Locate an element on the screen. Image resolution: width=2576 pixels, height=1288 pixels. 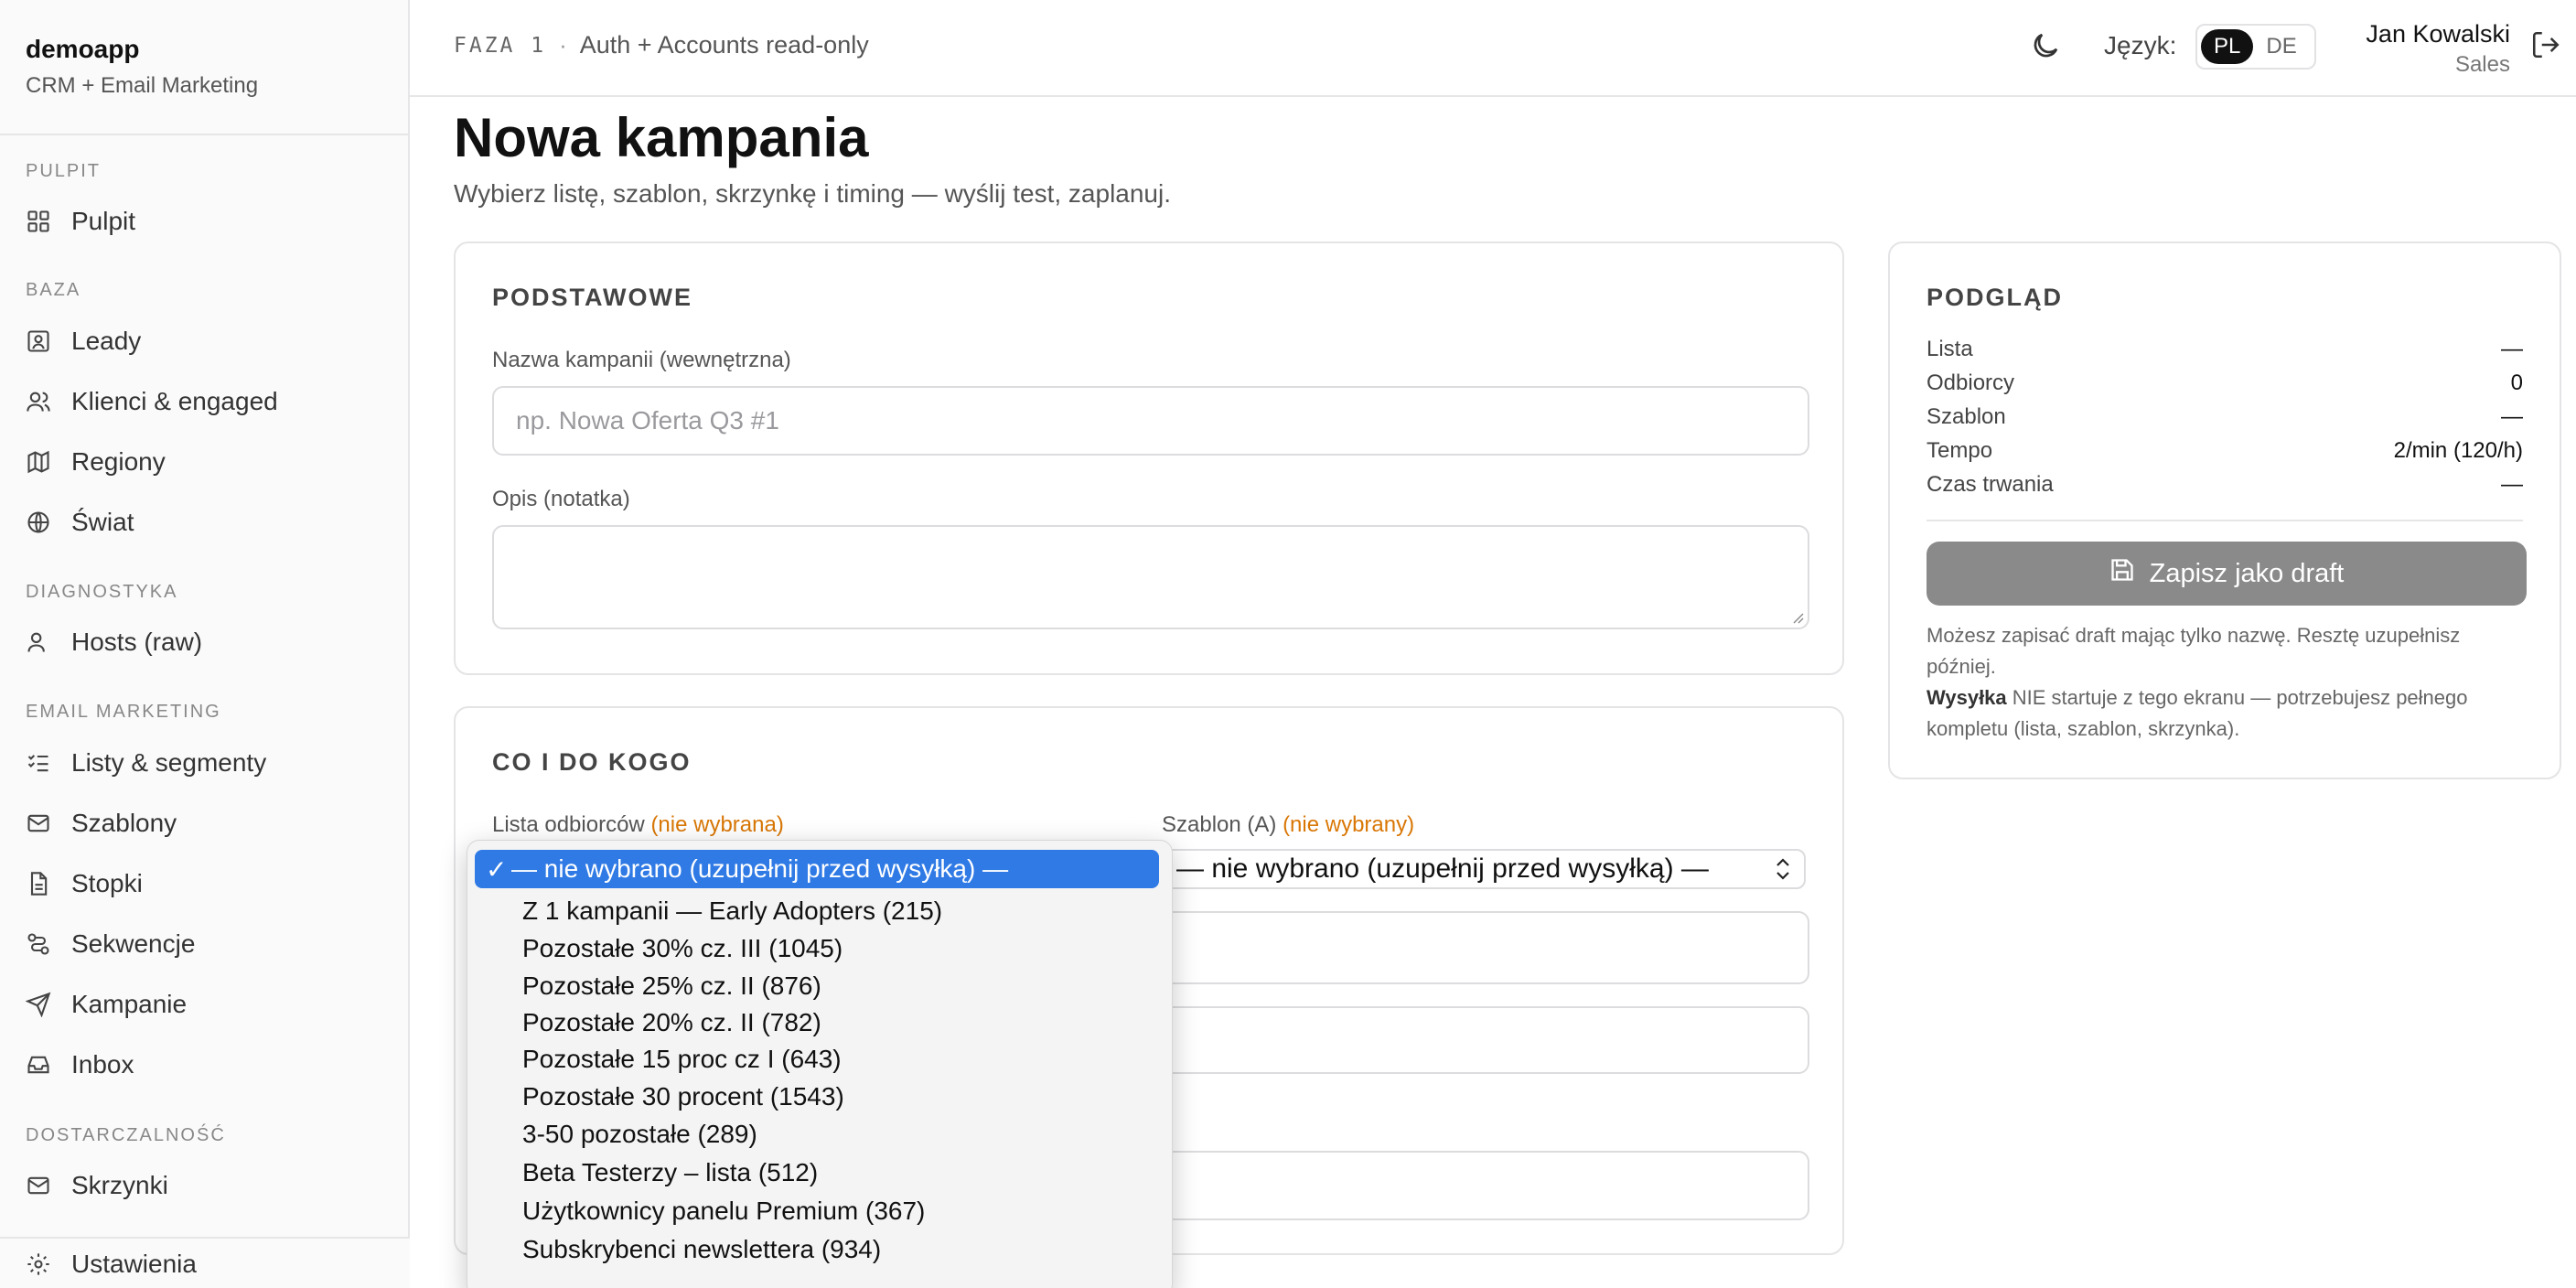
preview-key: Tempo is located at coordinates (1960, 450).